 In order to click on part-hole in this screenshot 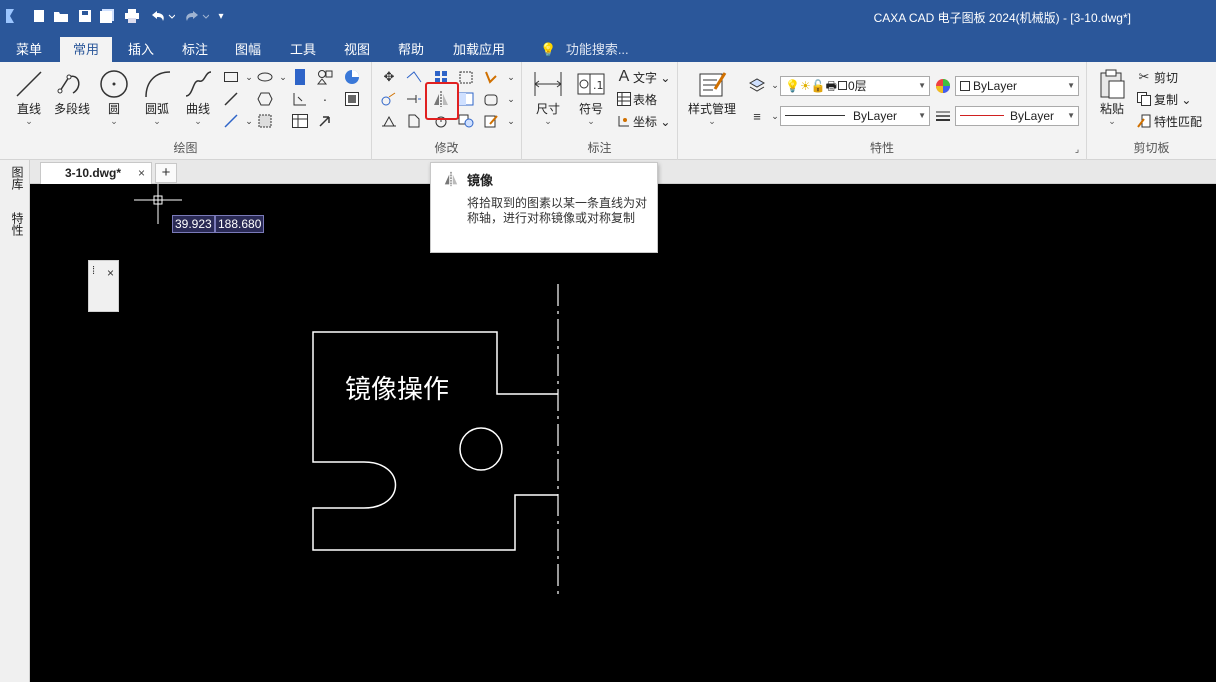, I will do `click(481, 449)`.